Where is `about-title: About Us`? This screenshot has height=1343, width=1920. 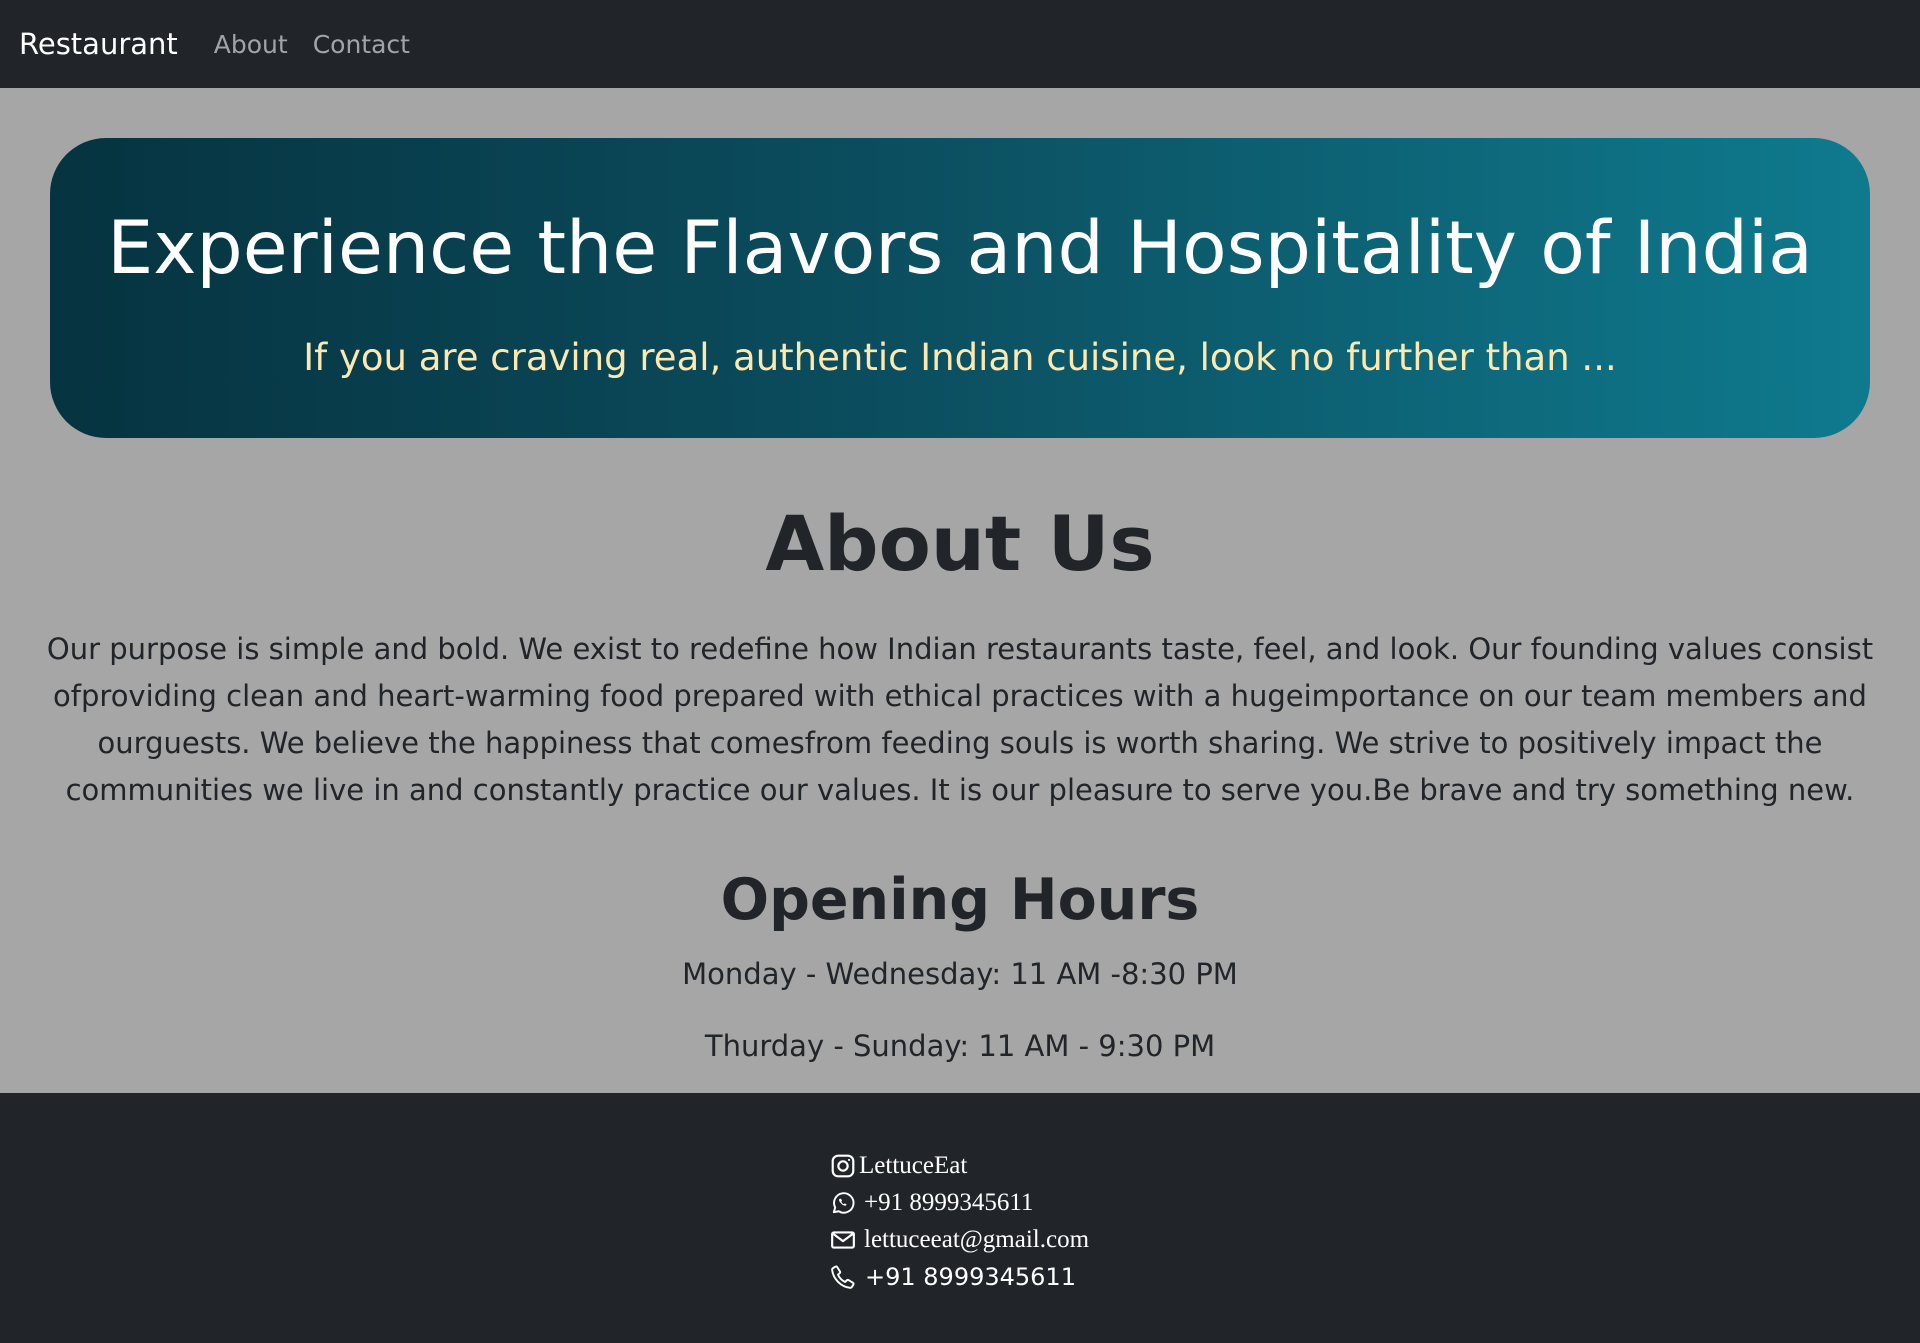 about-title: About Us is located at coordinates (960, 543).